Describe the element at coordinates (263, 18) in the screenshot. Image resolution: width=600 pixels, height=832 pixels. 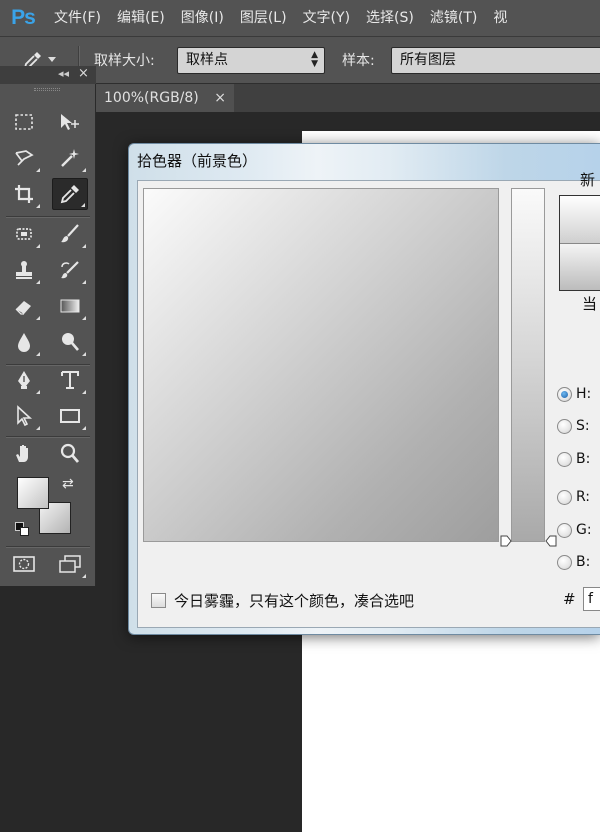
I see `menu-layer: 图层(L)` at that location.